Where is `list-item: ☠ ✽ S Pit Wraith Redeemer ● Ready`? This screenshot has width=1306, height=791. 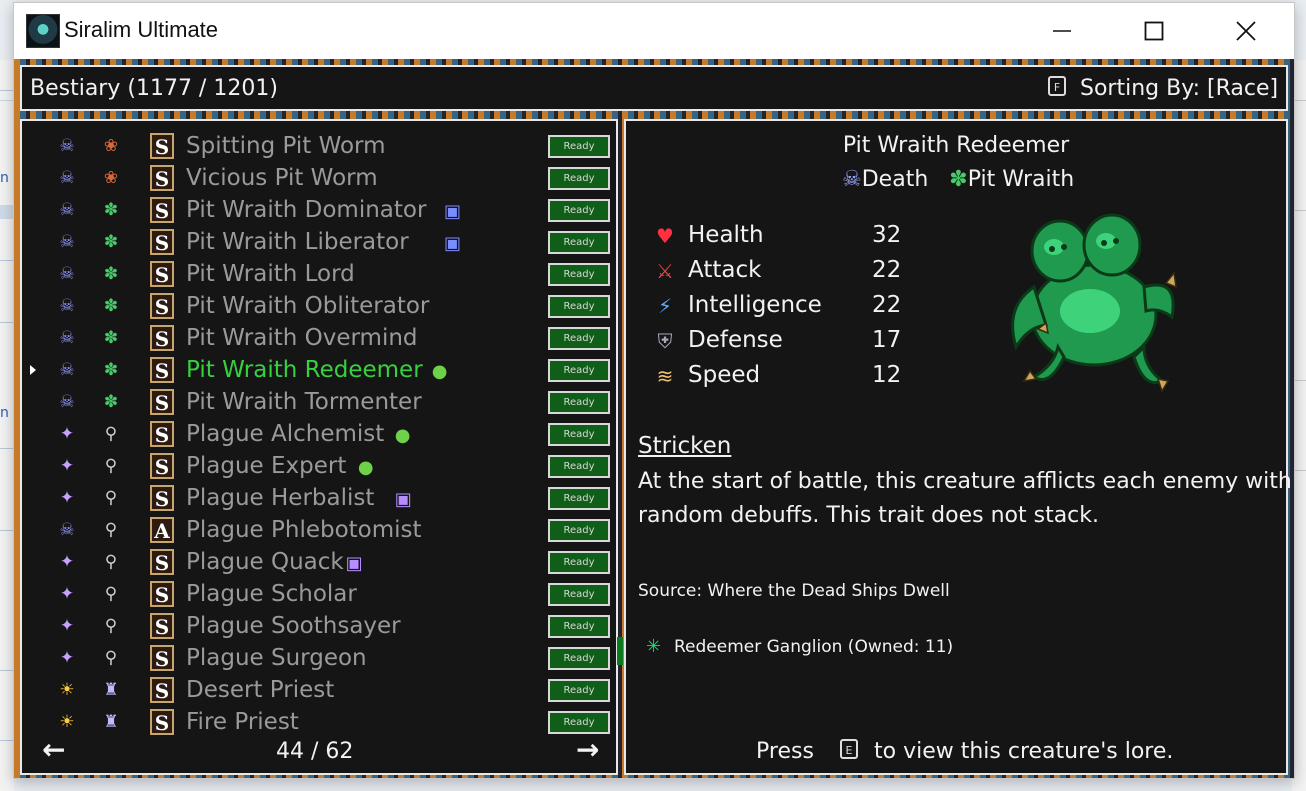
list-item: ☠ ✽ S Pit Wraith Redeemer ● Ready is located at coordinates (321, 369).